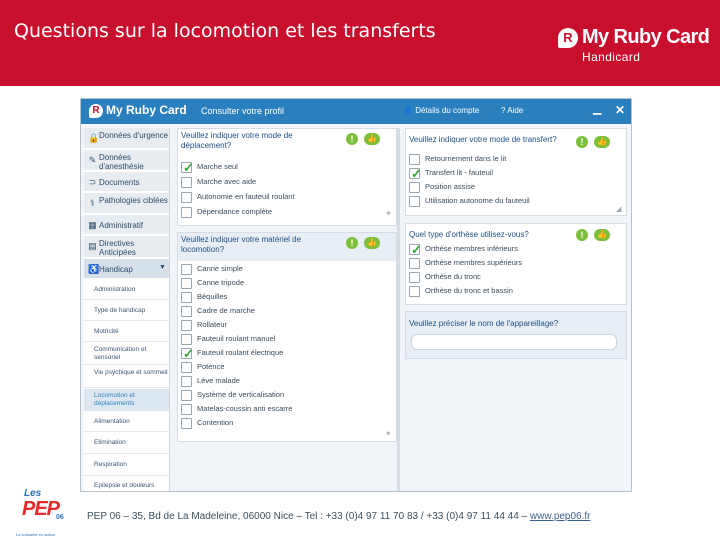  Describe the element at coordinates (450, 186) in the screenshot. I see `option-label: Position assise` at that location.